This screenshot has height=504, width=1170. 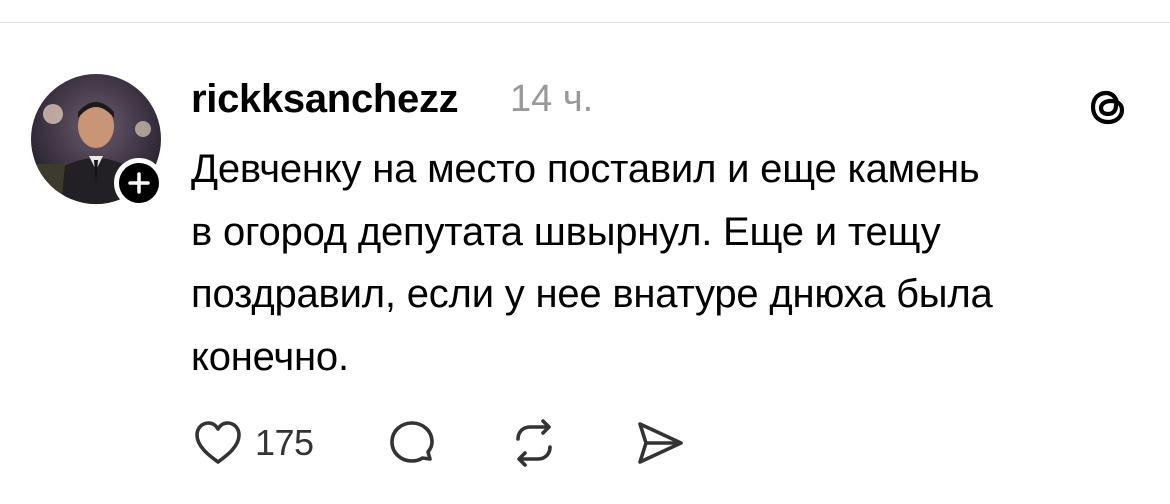 I want to click on comment-button, so click(x=412, y=443).